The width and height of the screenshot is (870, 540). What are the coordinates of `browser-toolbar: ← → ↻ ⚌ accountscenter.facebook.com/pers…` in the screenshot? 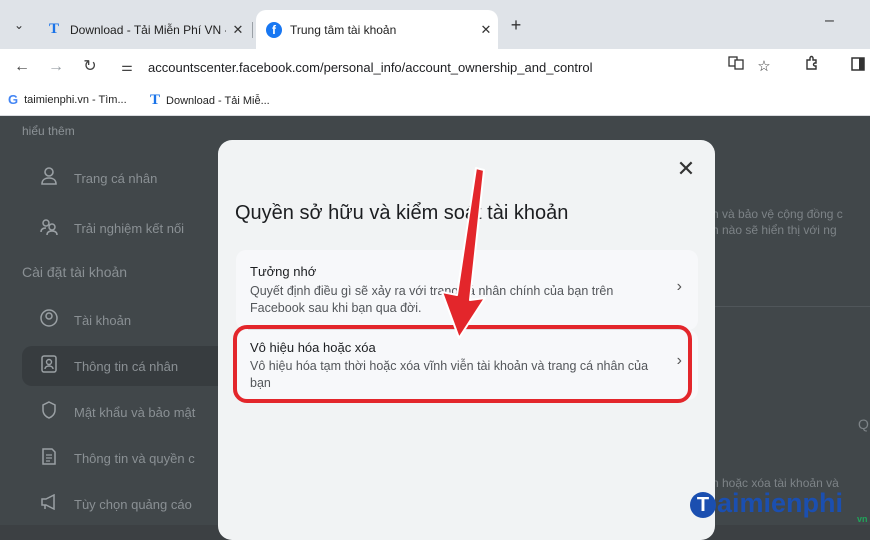 It's located at (435, 67).